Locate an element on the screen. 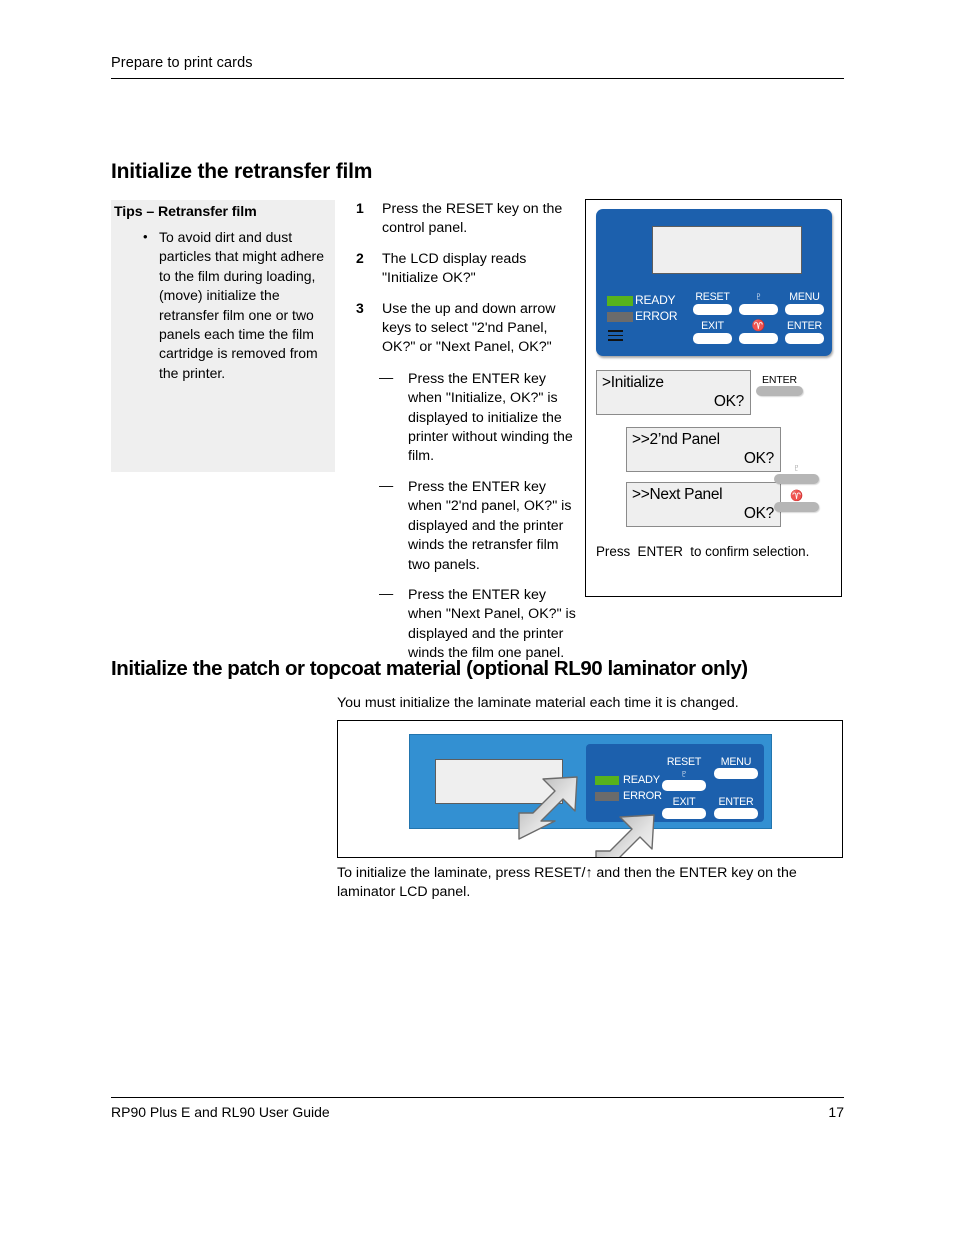 The height and width of the screenshot is (1235, 954). step-number: 1 is located at coordinates (360, 208).